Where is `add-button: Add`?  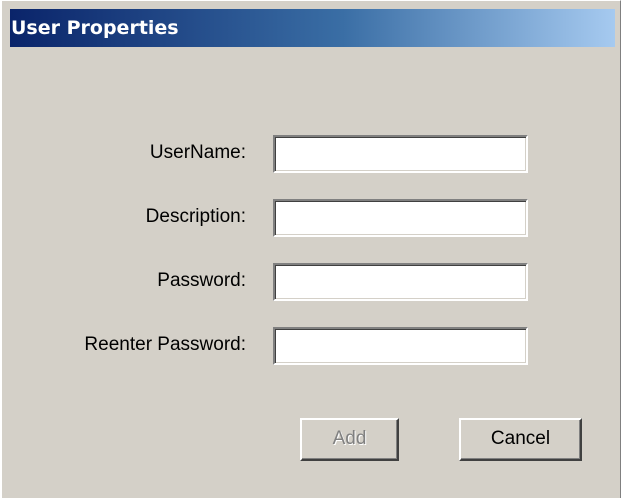 add-button: Add is located at coordinates (349, 439).